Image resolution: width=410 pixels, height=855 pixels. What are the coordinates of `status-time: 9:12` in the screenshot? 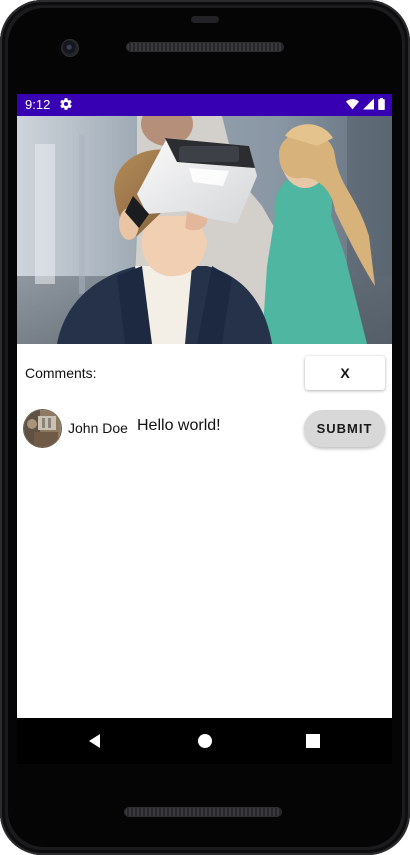 It's located at (38, 104).